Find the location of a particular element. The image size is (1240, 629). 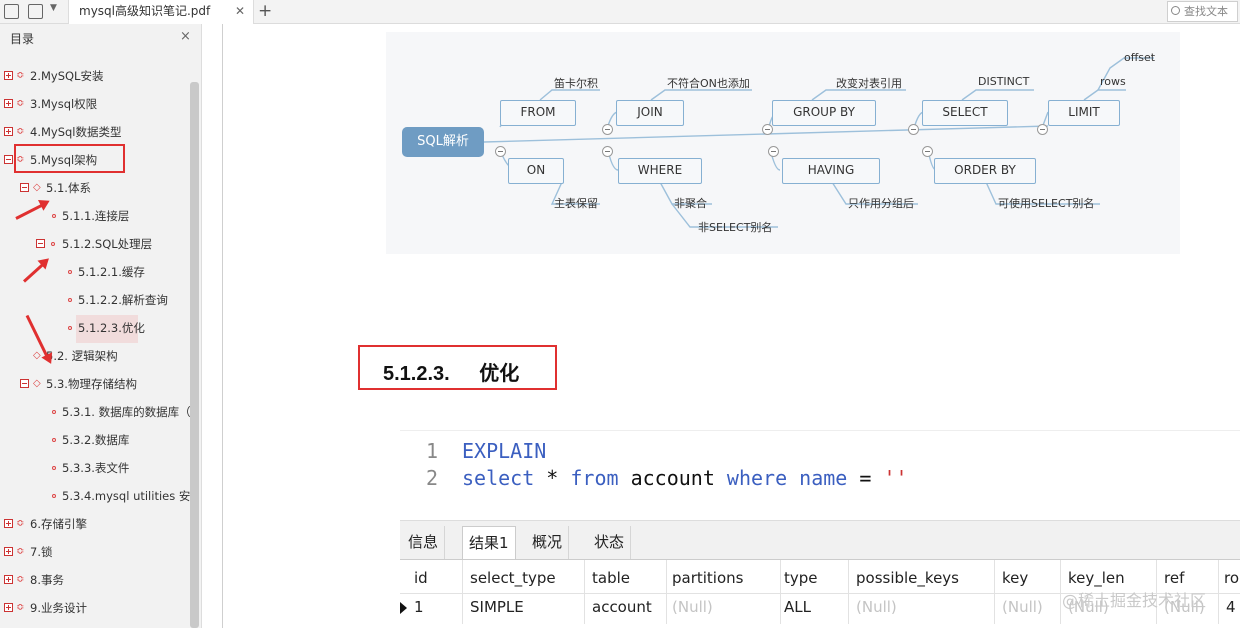

mindmap-note: 主表保留 is located at coordinates (576, 203).